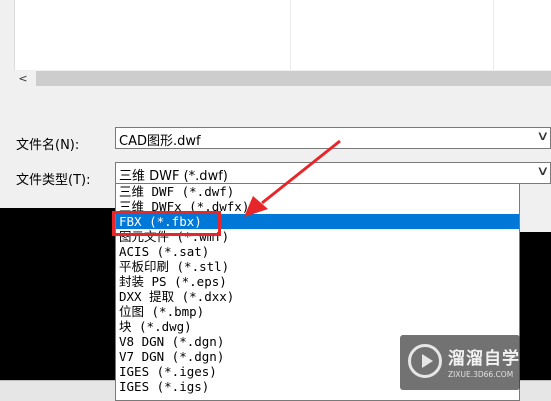 This screenshot has width=551, height=401. Describe the element at coordinates (317, 251) in the screenshot. I see `filetype-option: ACIS (*.sat)` at that location.